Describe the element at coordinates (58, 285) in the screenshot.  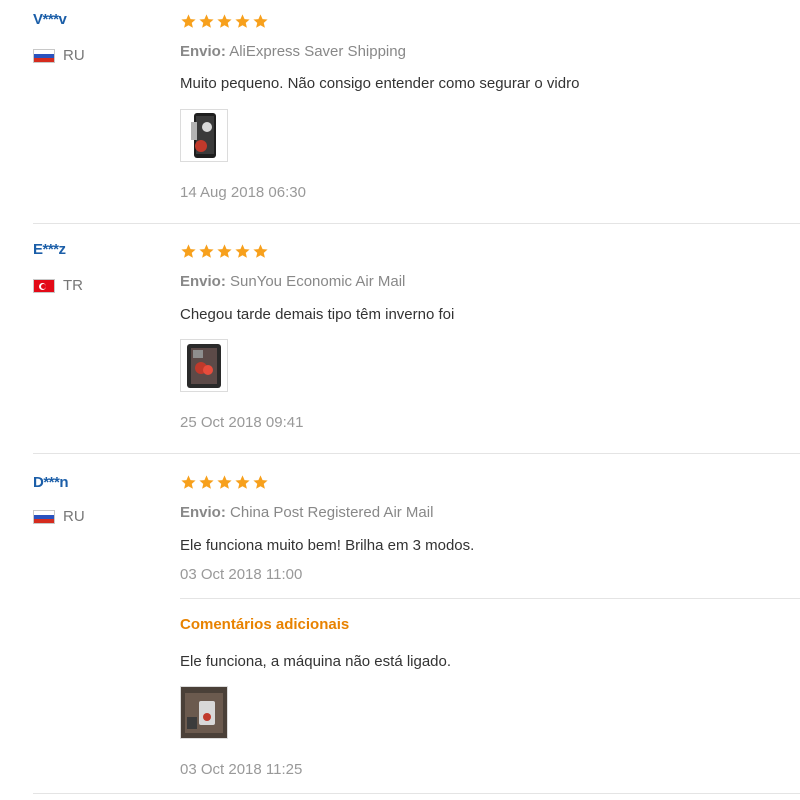
I see `reviewer-country: TR` at that location.